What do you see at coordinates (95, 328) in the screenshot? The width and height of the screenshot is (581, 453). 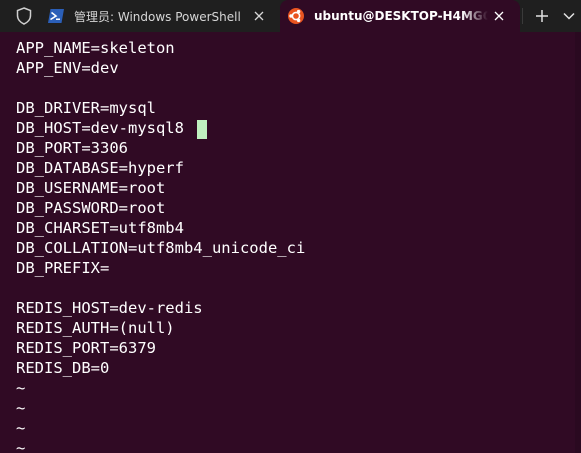 I see `terminal-line: REDIS_AUTH=(null)` at bounding box center [95, 328].